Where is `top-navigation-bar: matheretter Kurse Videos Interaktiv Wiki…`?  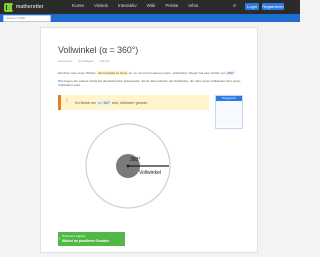
top-navigation-bar: matheretter Kurse Videos Interaktiv Wiki… is located at coordinates (150, 7).